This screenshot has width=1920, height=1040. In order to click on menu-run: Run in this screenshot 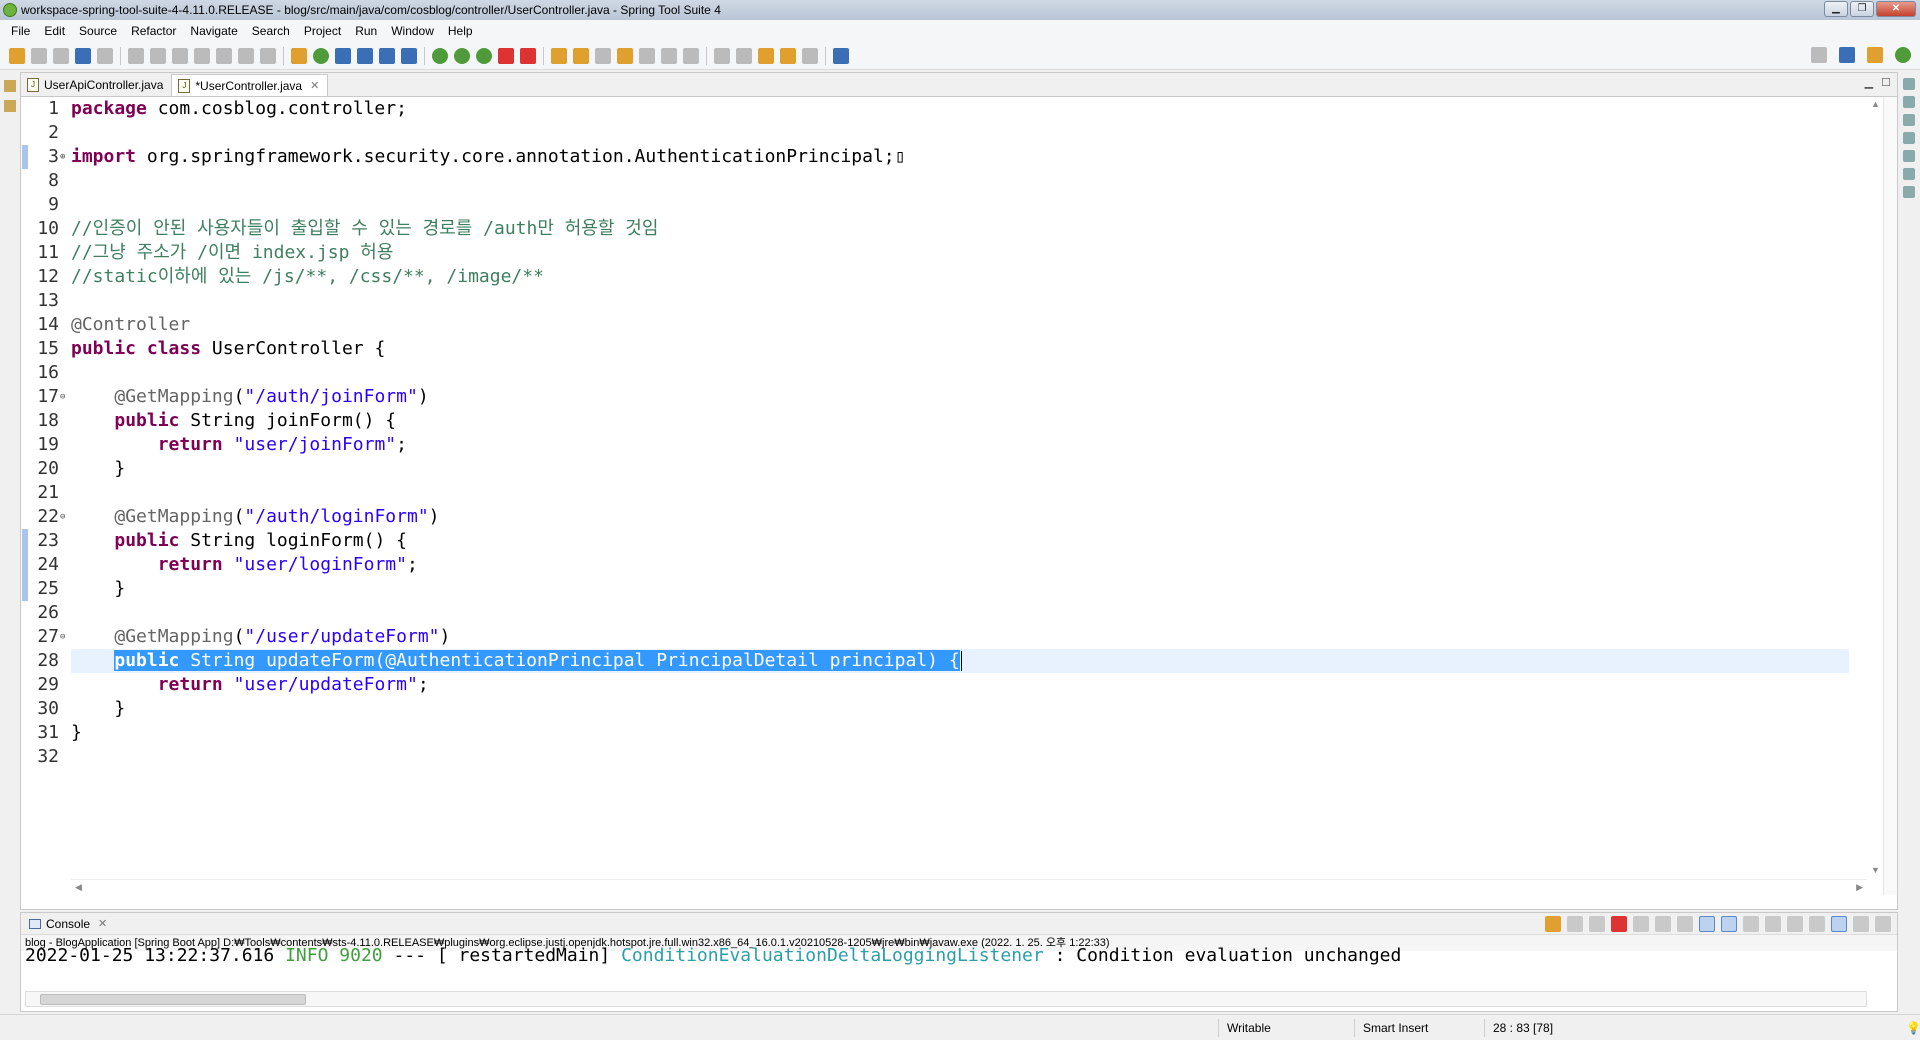, I will do `click(366, 31)`.